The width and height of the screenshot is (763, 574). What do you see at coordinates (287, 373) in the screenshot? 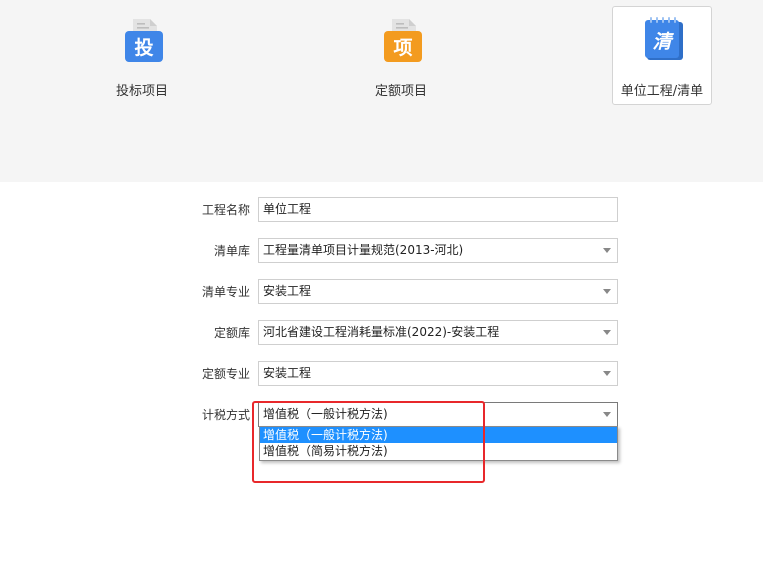
I see `quota-specialty-value: 安装工程` at bounding box center [287, 373].